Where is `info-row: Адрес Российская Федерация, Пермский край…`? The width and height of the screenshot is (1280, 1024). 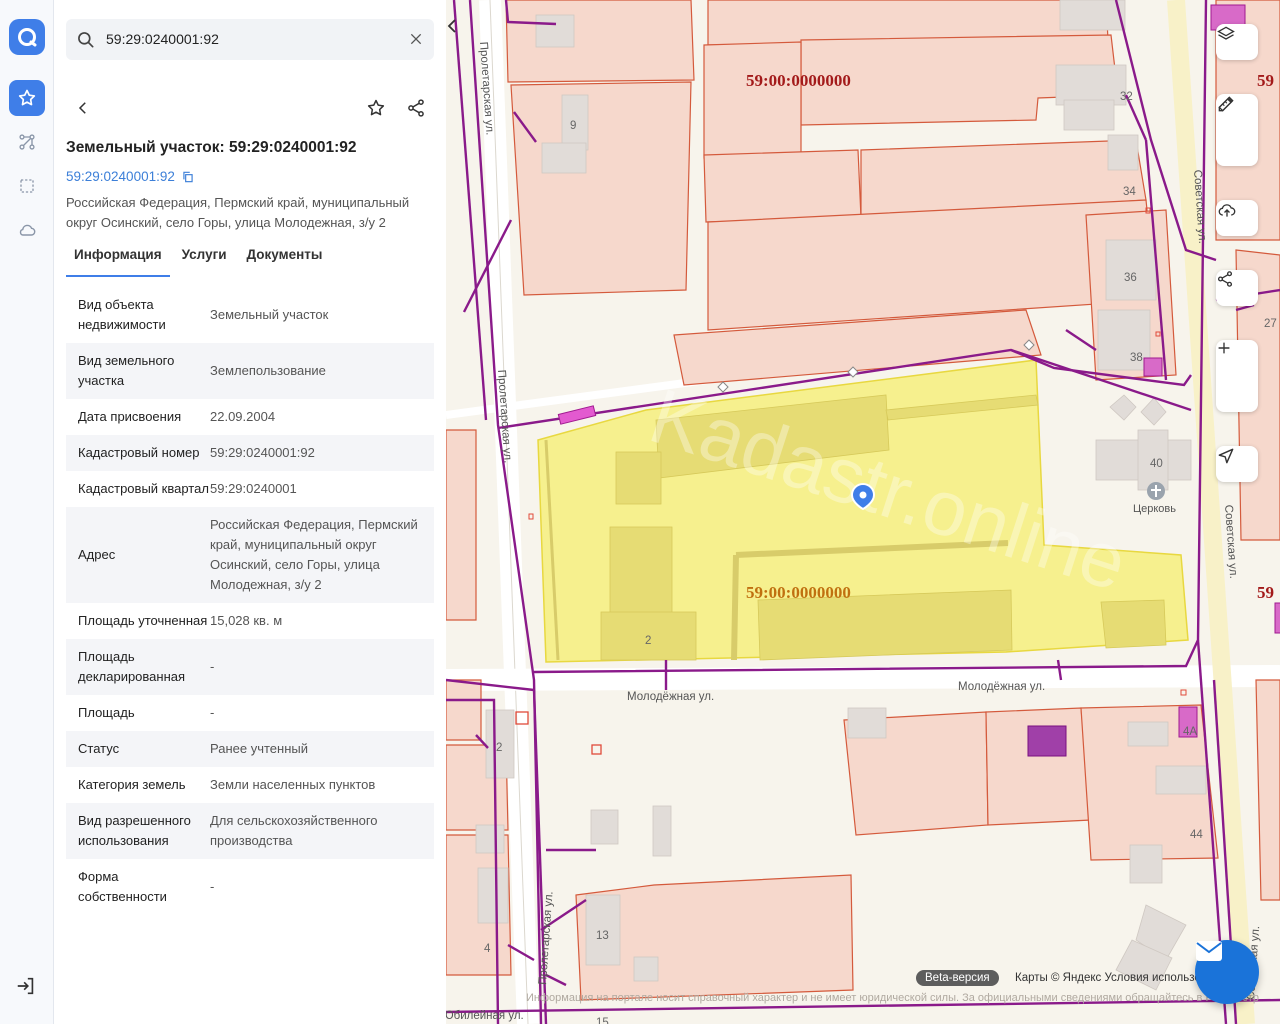 info-row: Адрес Российская Федерация, Пермский край… is located at coordinates (250, 555).